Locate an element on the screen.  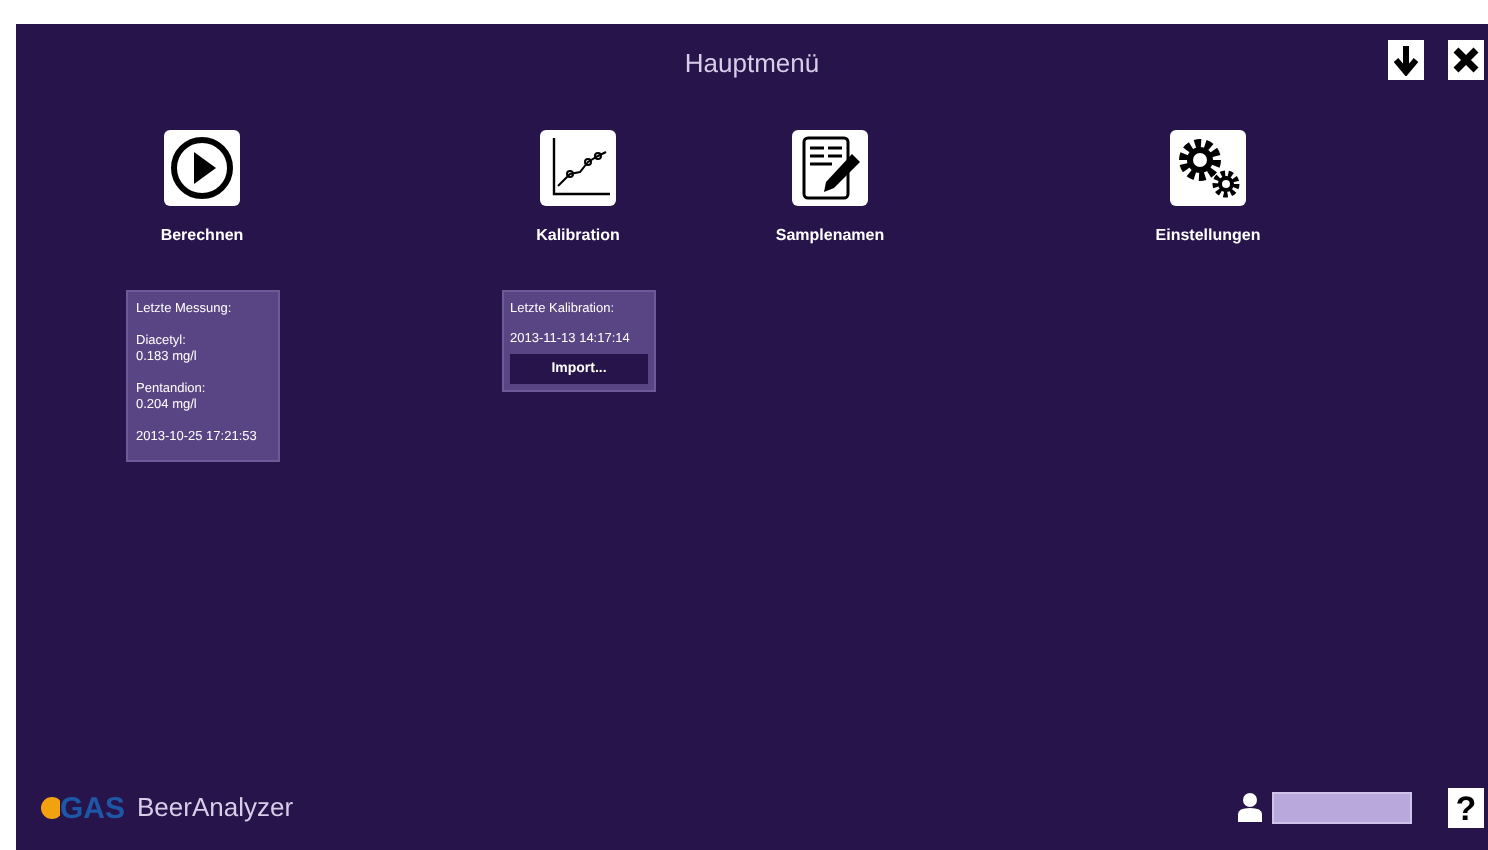
menu-tile: Kalibration is located at coordinates (578, 189).